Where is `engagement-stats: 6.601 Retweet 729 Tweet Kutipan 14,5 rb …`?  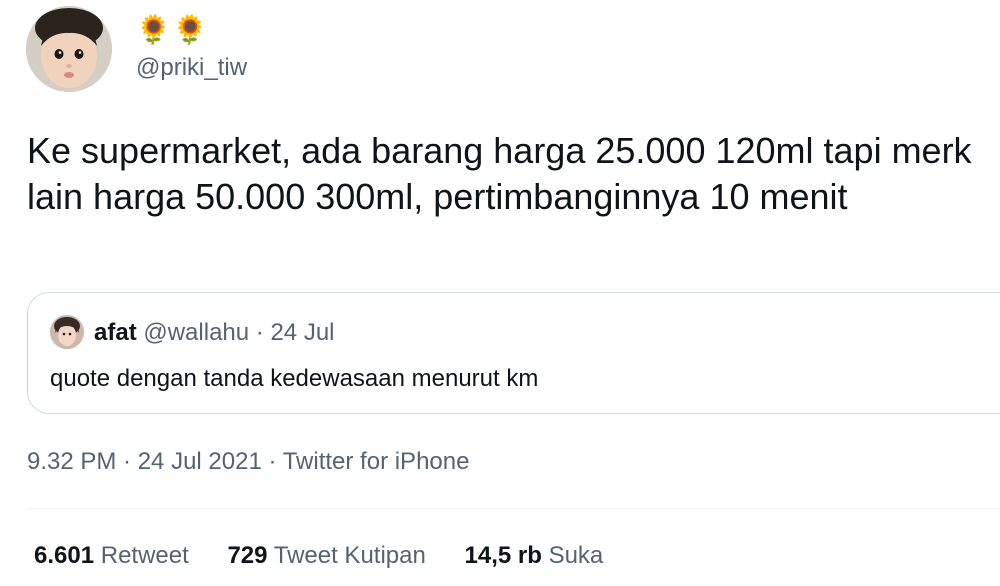 engagement-stats: 6.601 Retweet 729 Tweet Kutipan 14,5 rb … is located at coordinates (334, 556).